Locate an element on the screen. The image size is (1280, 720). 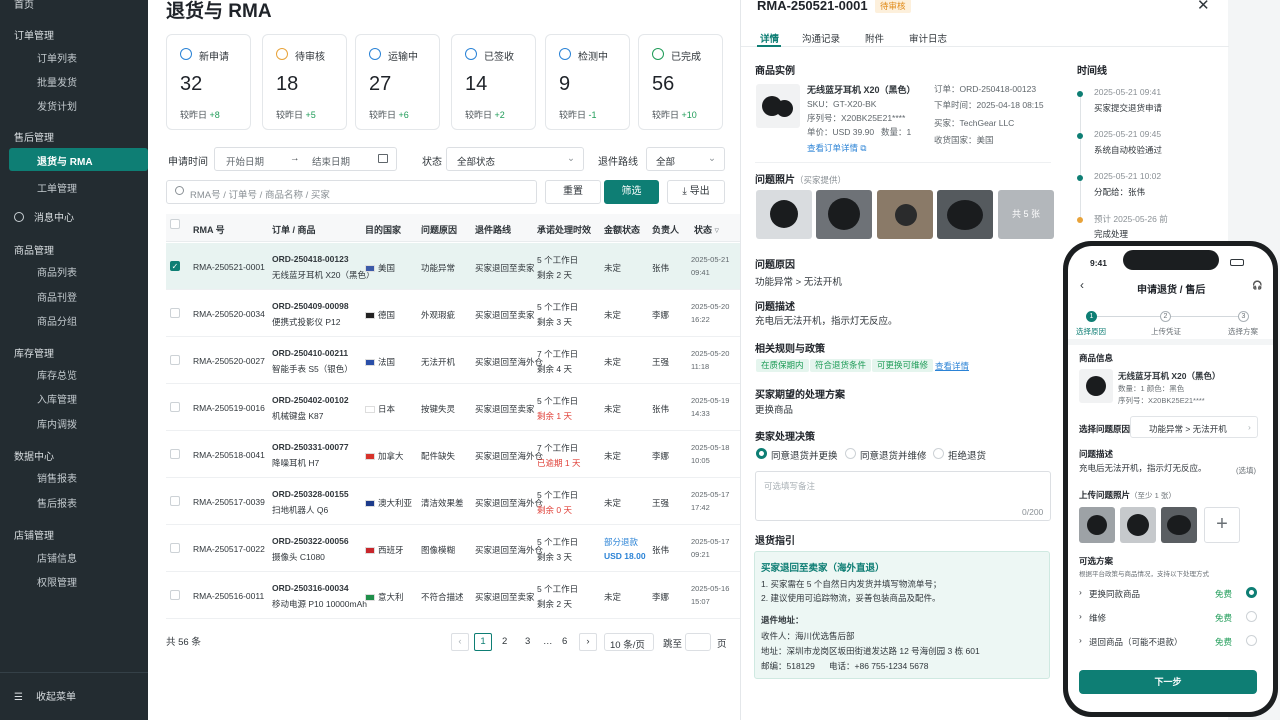
sidebar-item-listing: 商品刊登 is located at coordinates (57, 296).